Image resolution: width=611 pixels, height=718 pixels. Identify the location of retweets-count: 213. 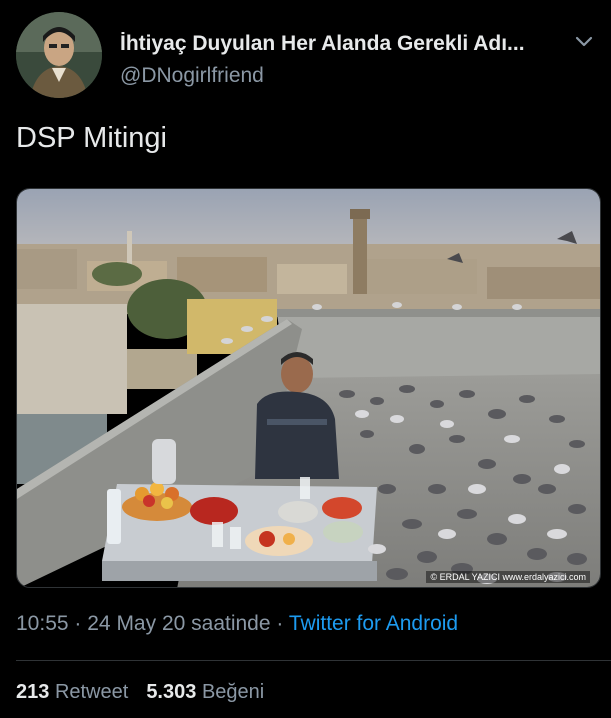
(33, 692).